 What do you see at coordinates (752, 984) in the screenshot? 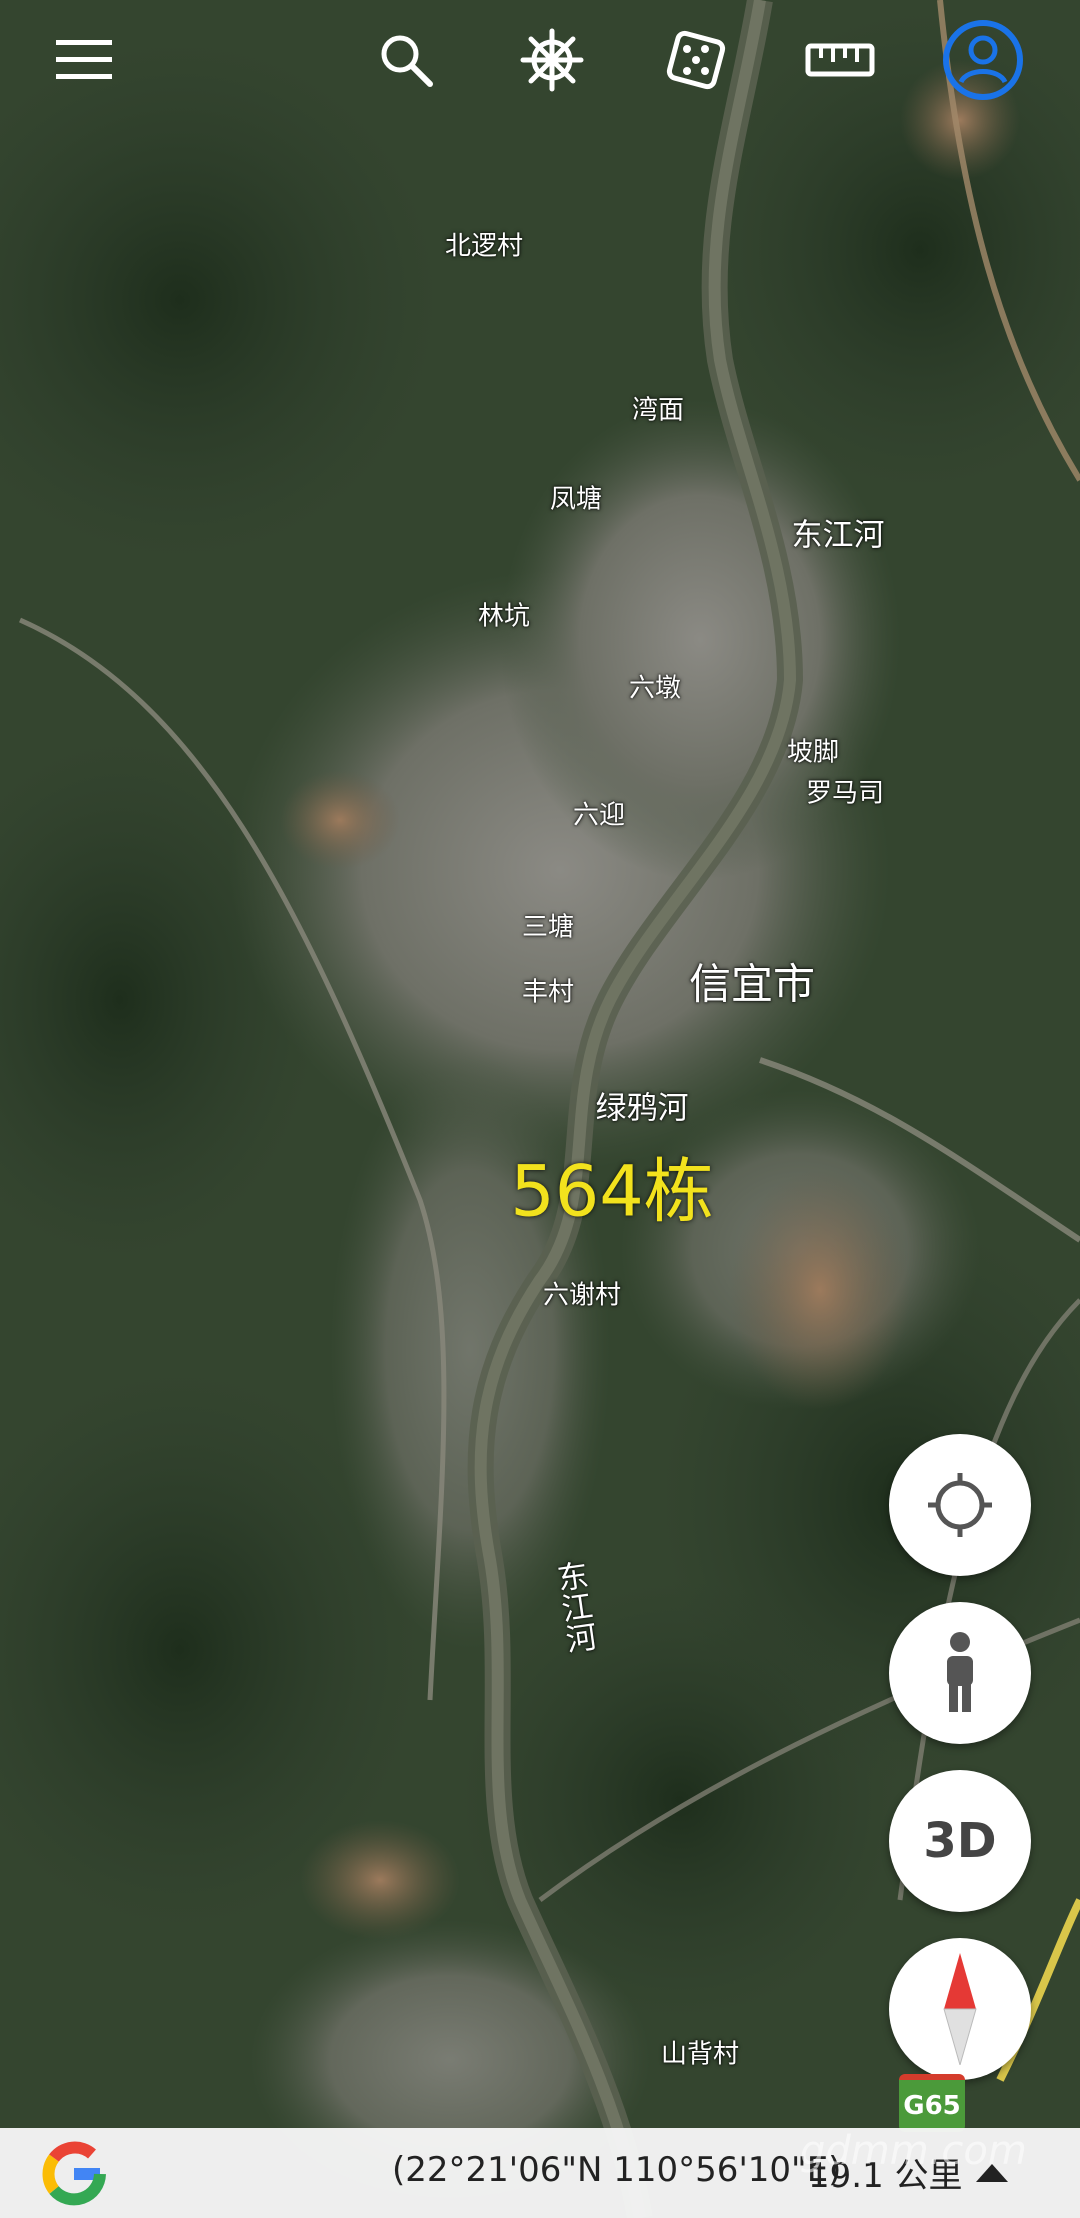
I see `city-label: 信宜市` at bounding box center [752, 984].